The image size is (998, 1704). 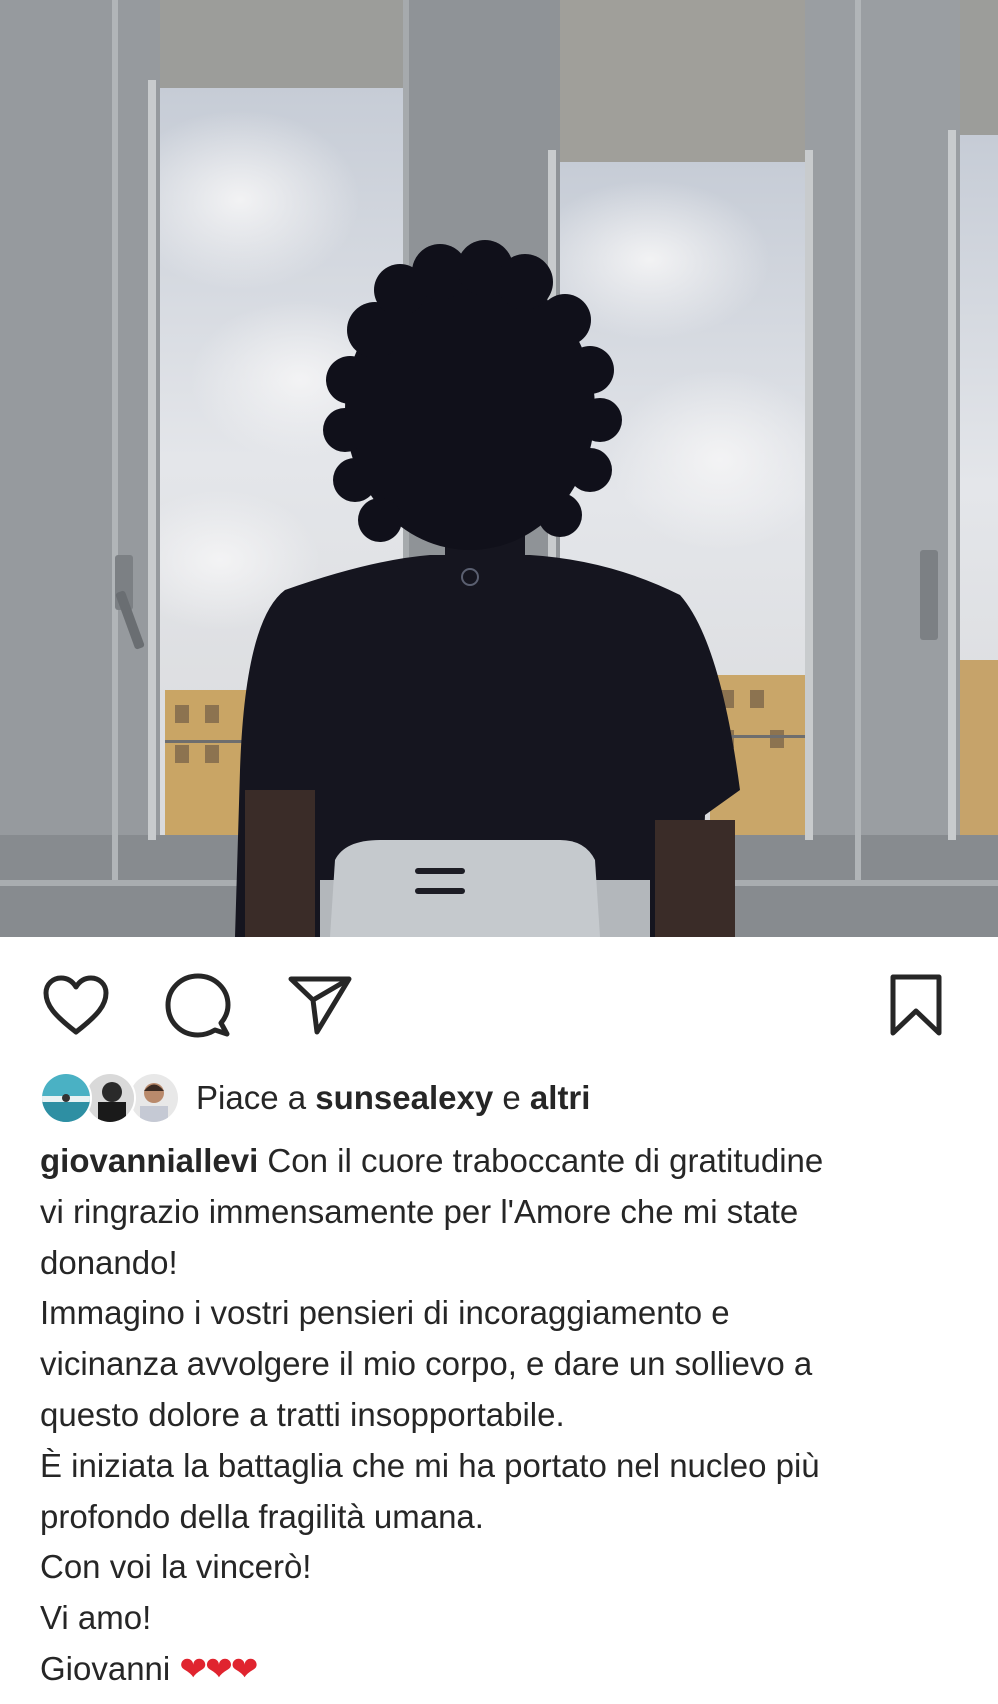 I want to click on heart-emojis: ❤❤❤, so click(x=218, y=1668).